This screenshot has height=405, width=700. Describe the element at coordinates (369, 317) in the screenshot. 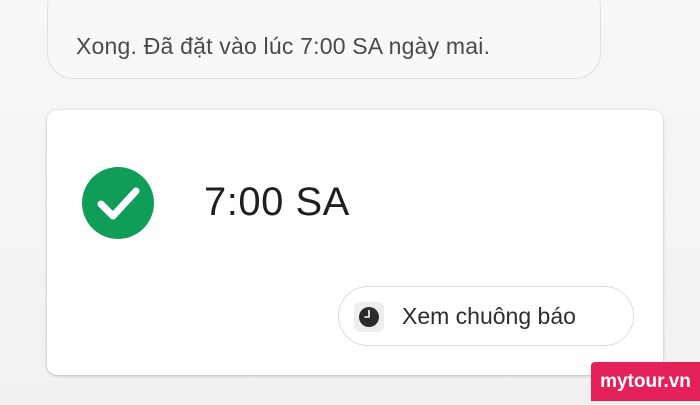

I see `clock-icon` at that location.